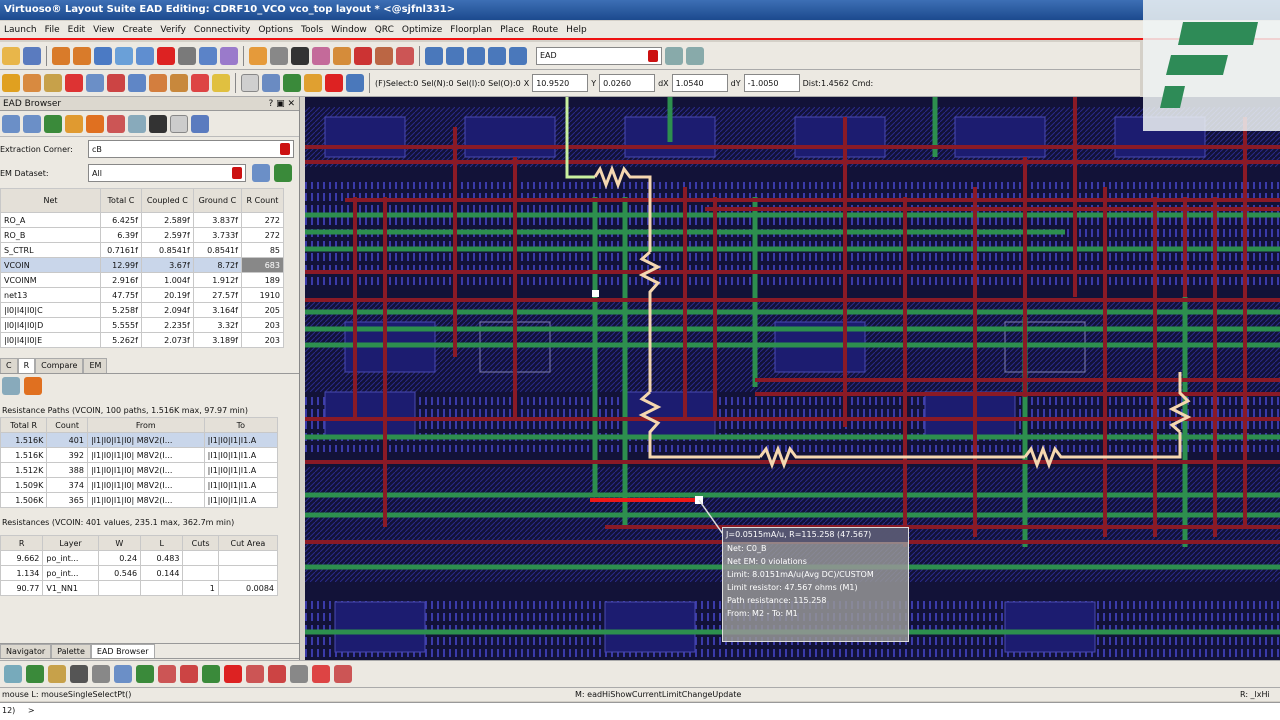 The image size is (1280, 720). I want to click on net-icon, so click(211, 674).